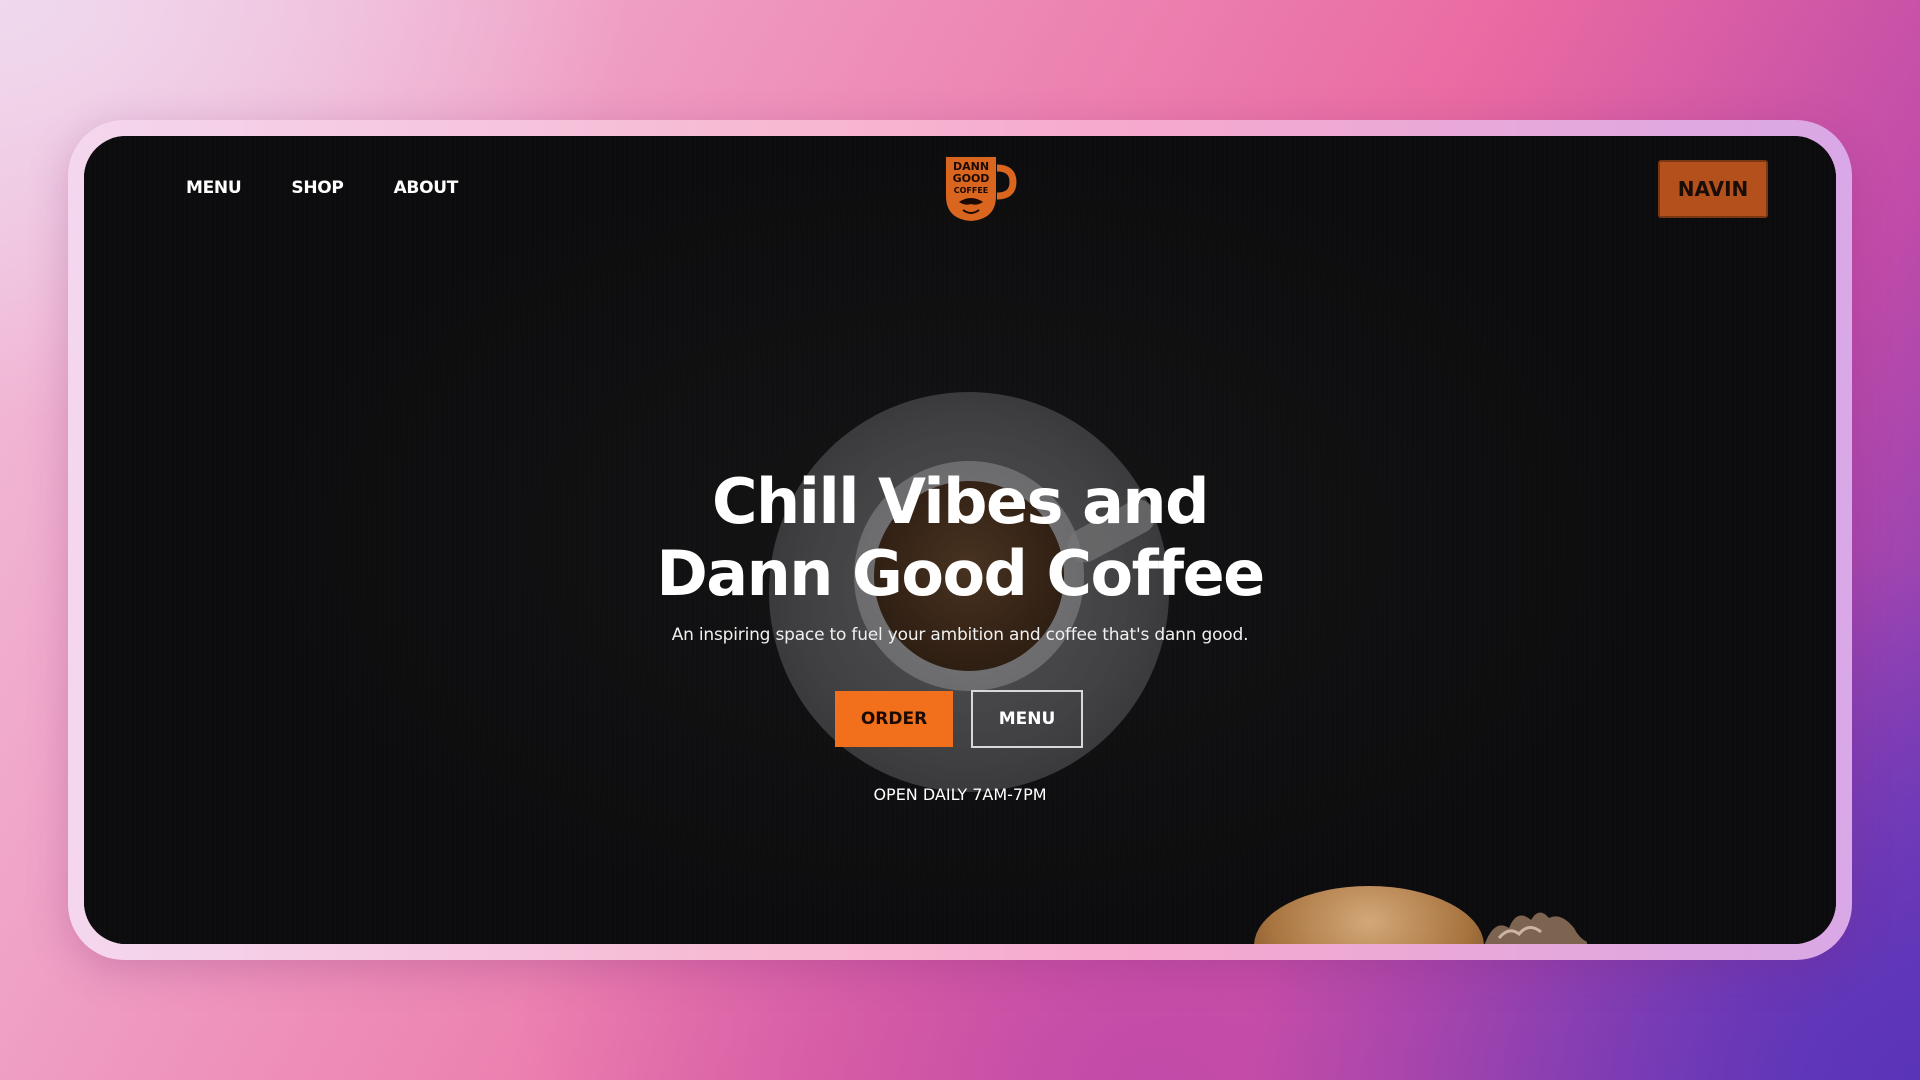 The image size is (1920, 1080). Describe the element at coordinates (960, 573) in the screenshot. I see `hero-title-line-2: Dann Good Coffee` at that location.